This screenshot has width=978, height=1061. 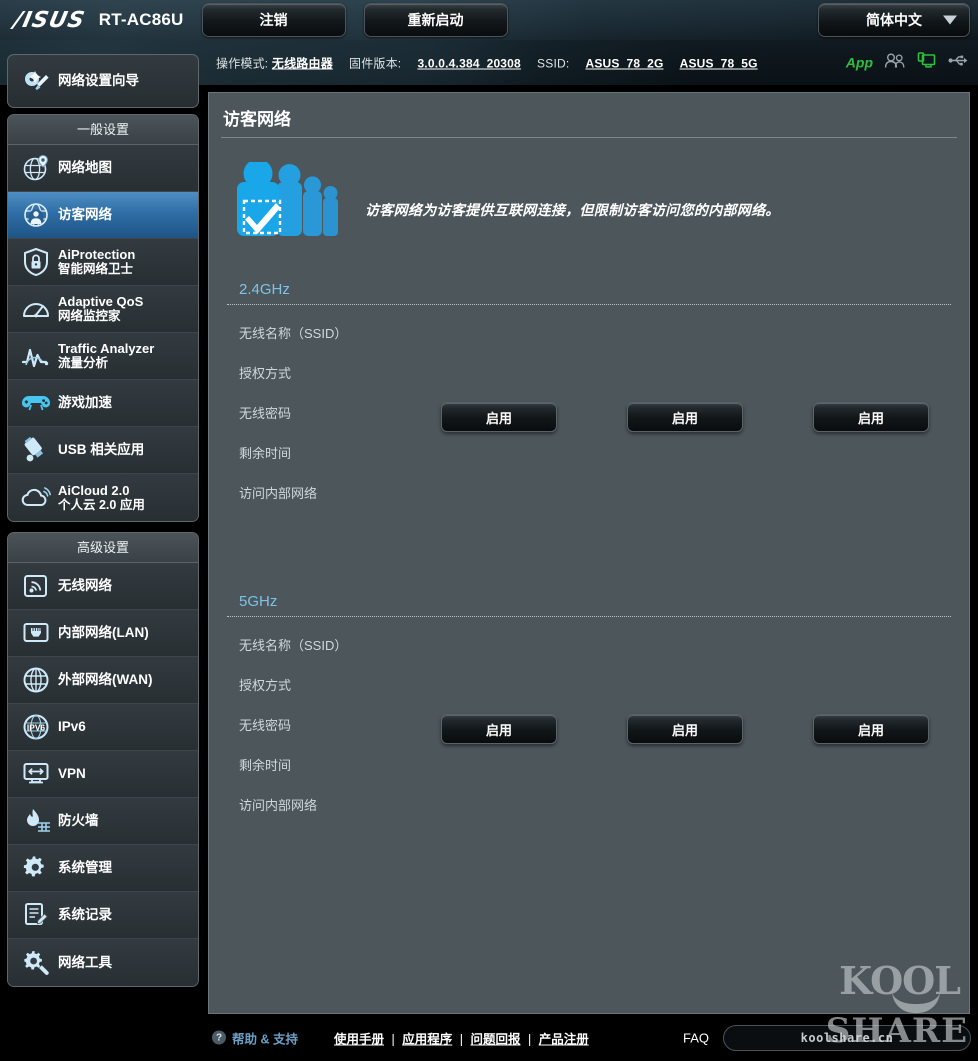 I want to click on top-bar: /ISUS RT-AC86U 注销 重新启动 简体中文, so click(x=489, y=20).